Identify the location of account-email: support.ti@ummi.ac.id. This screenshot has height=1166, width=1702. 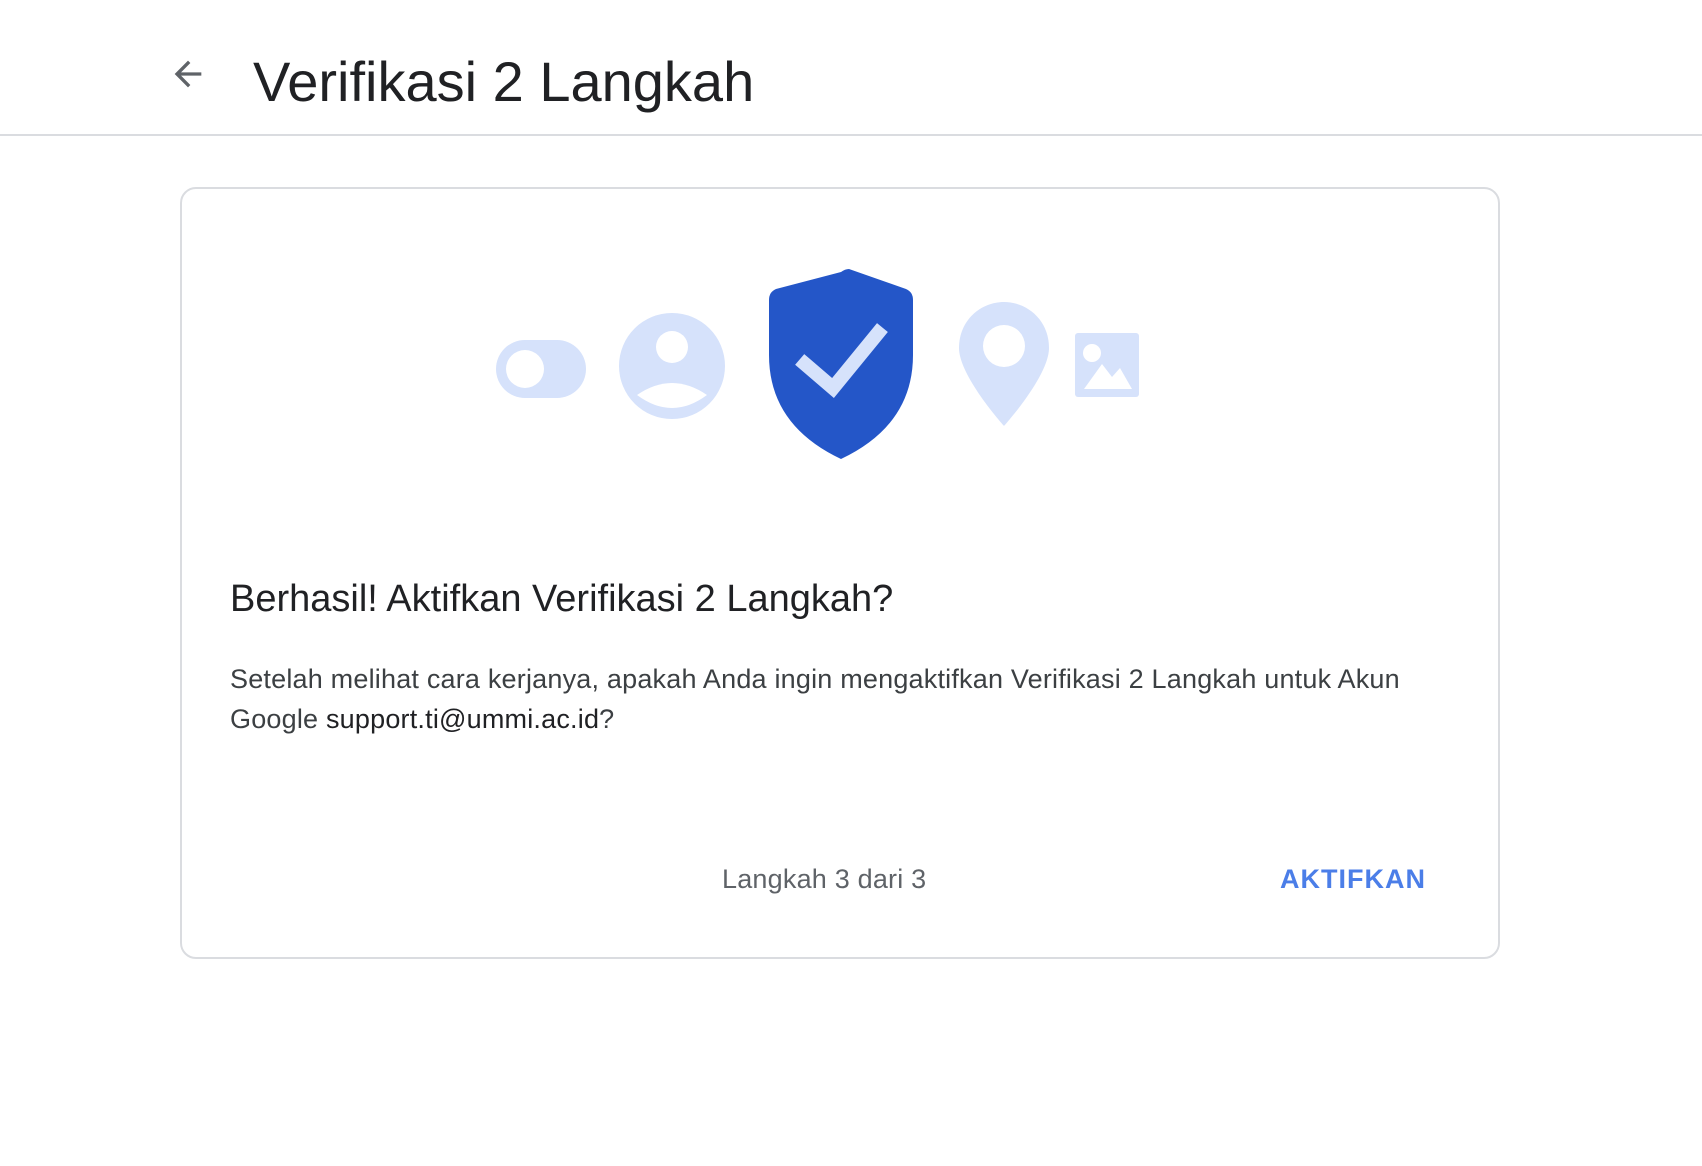
(462, 719).